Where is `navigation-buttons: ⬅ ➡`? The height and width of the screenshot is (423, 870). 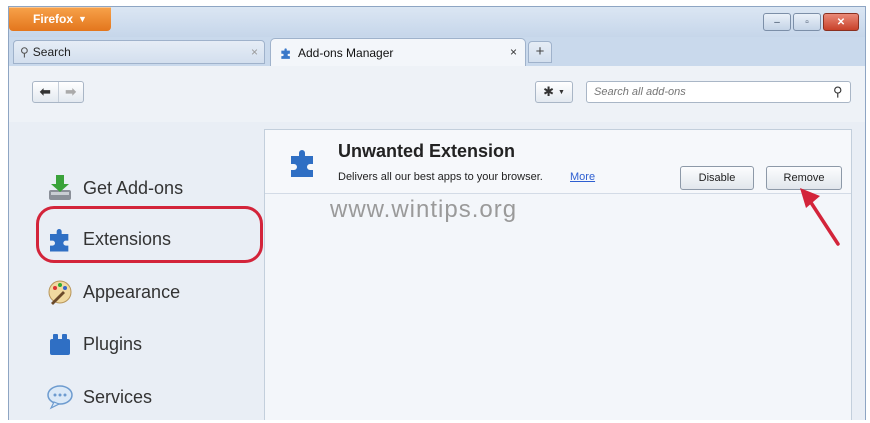 navigation-buttons: ⬅ ➡ is located at coordinates (58, 92).